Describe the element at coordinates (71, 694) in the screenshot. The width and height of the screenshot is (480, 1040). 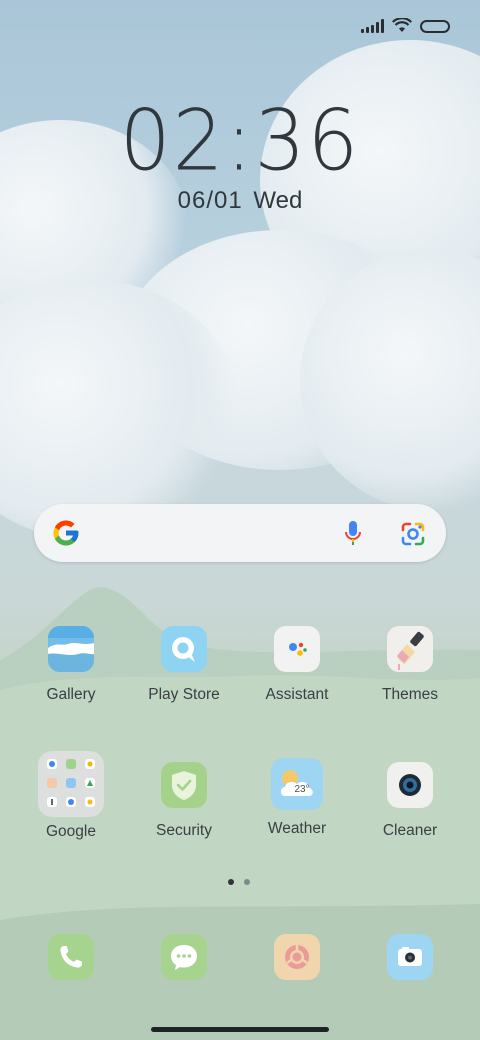
I see `app-label: Gallery` at that location.